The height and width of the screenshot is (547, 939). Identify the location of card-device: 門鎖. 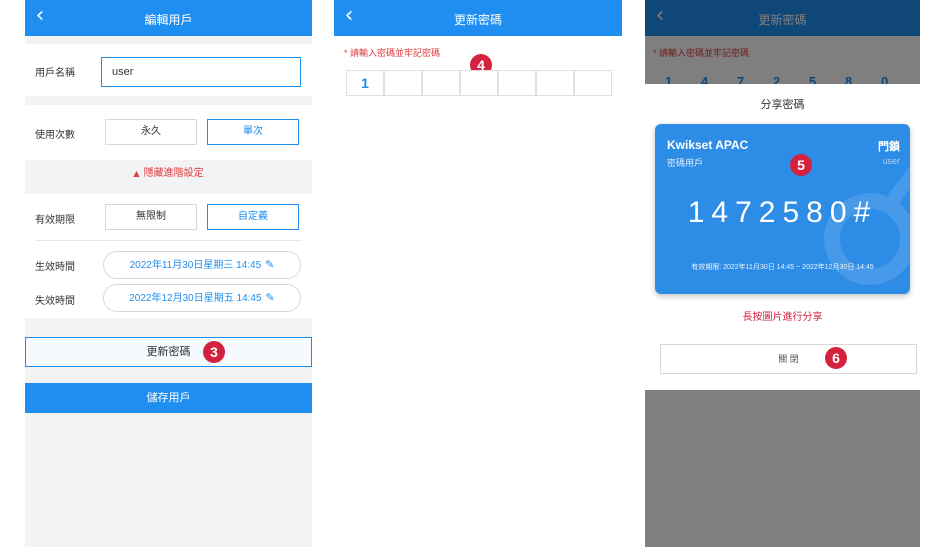
(889, 147).